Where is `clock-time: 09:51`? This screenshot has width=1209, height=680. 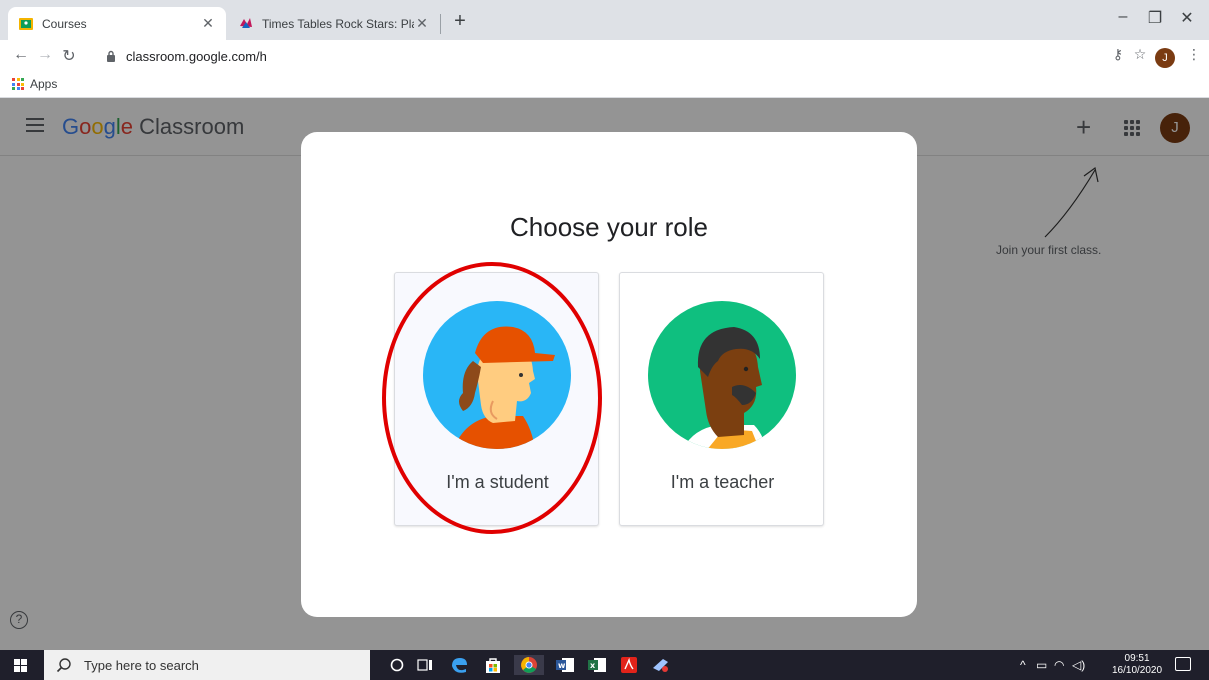 clock-time: 09:51 is located at coordinates (1137, 658).